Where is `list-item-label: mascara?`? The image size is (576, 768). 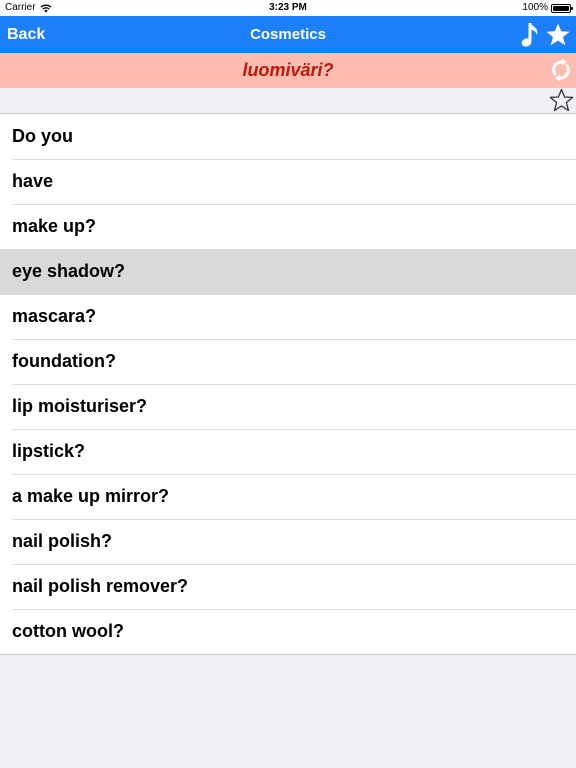
list-item-label: mascara? is located at coordinates (54, 316).